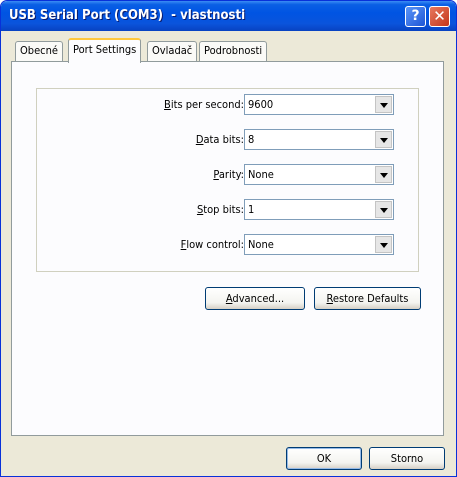 The image size is (457, 477). I want to click on flow-control-value: None, so click(261, 244).